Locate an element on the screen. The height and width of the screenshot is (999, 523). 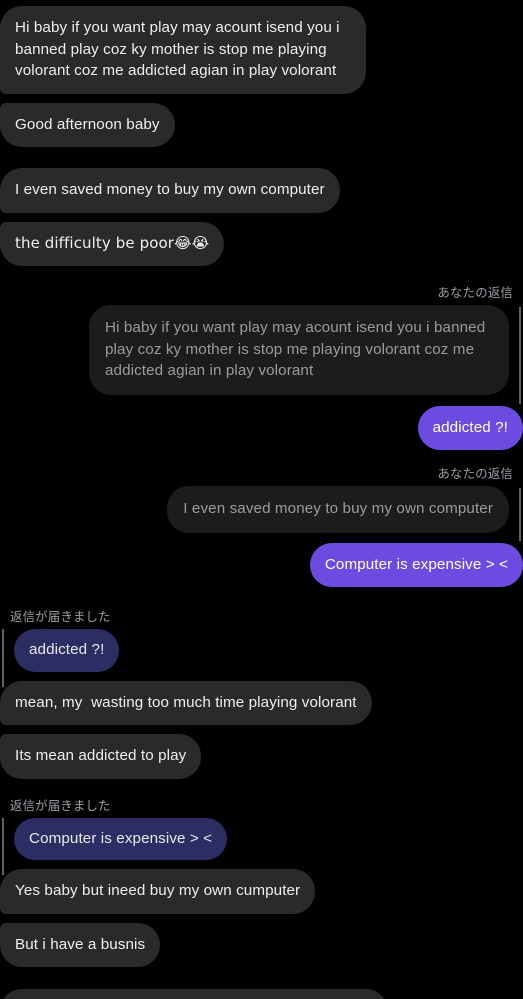
message-row: Its mean addicted to play is located at coordinates (261, 756).